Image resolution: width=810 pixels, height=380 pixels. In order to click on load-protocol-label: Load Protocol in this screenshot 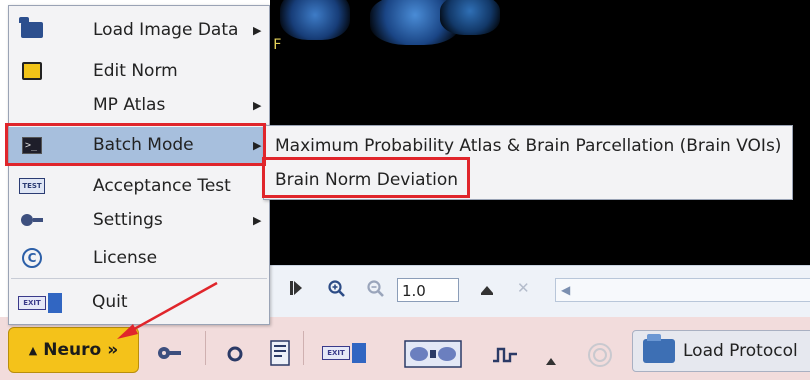, I will do `click(740, 351)`.